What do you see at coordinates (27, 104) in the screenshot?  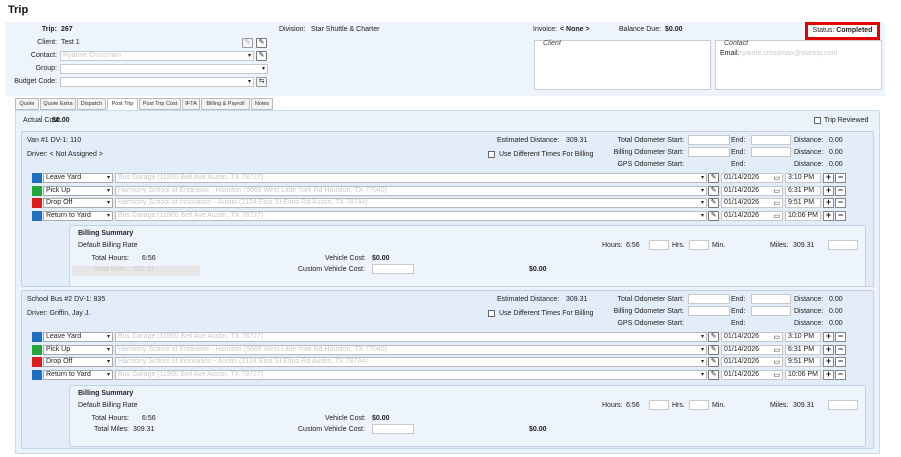 I see `tab-quote: Quote` at bounding box center [27, 104].